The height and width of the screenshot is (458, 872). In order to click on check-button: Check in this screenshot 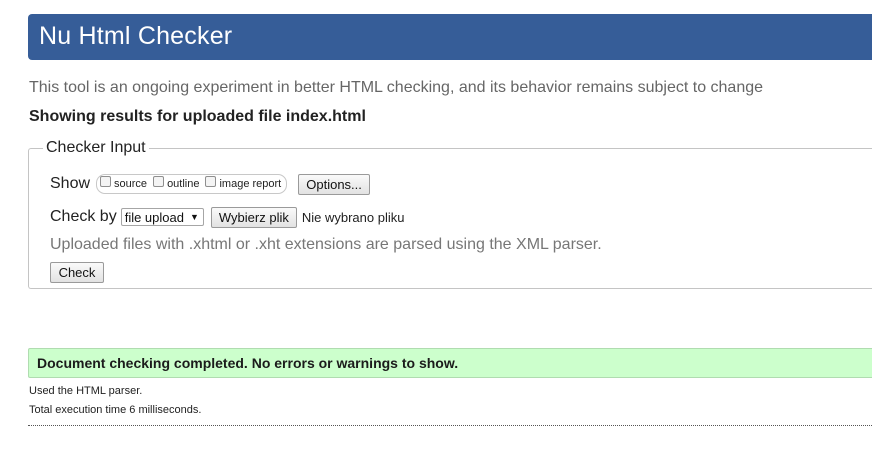, I will do `click(77, 272)`.